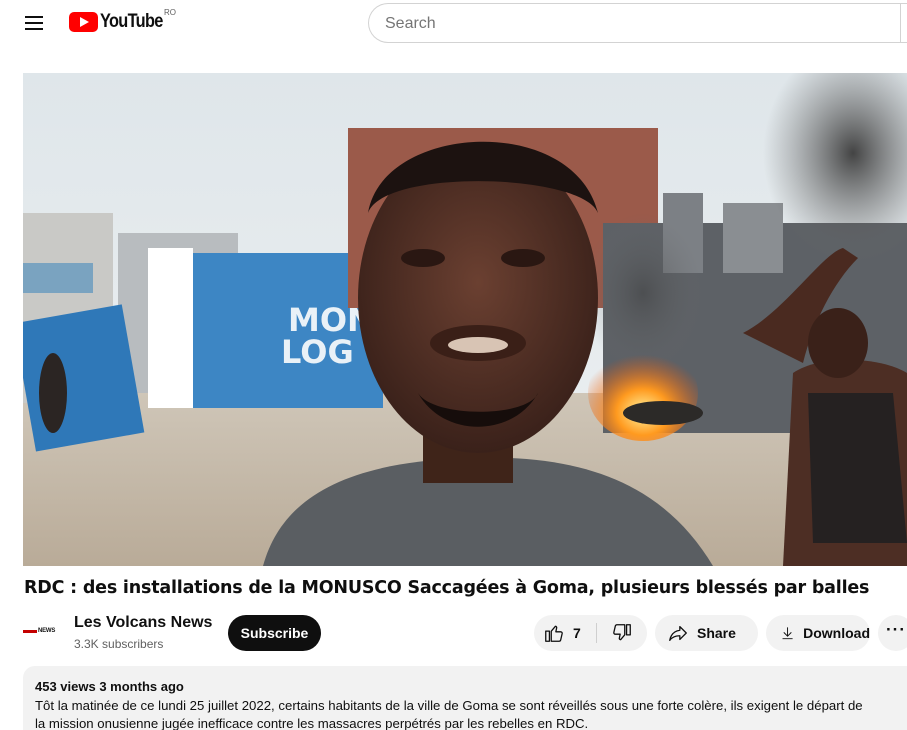  I want to click on like-dislike-group: 7, so click(590, 633).